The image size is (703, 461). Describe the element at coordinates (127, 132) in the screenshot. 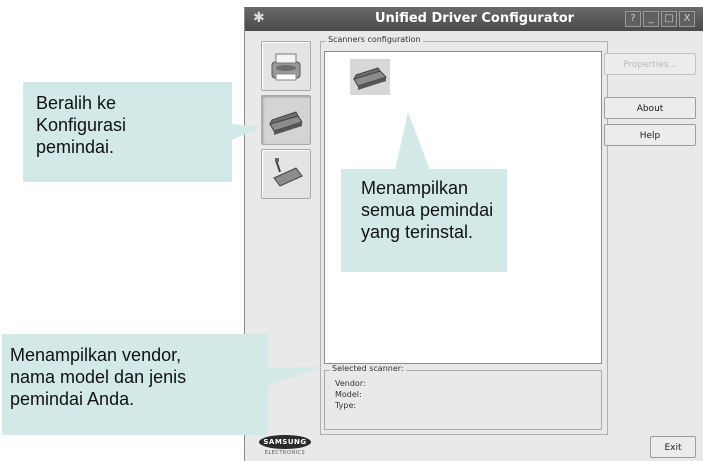

I see `callout-switch: Beralih ke Konfigurasi pemindai.` at that location.